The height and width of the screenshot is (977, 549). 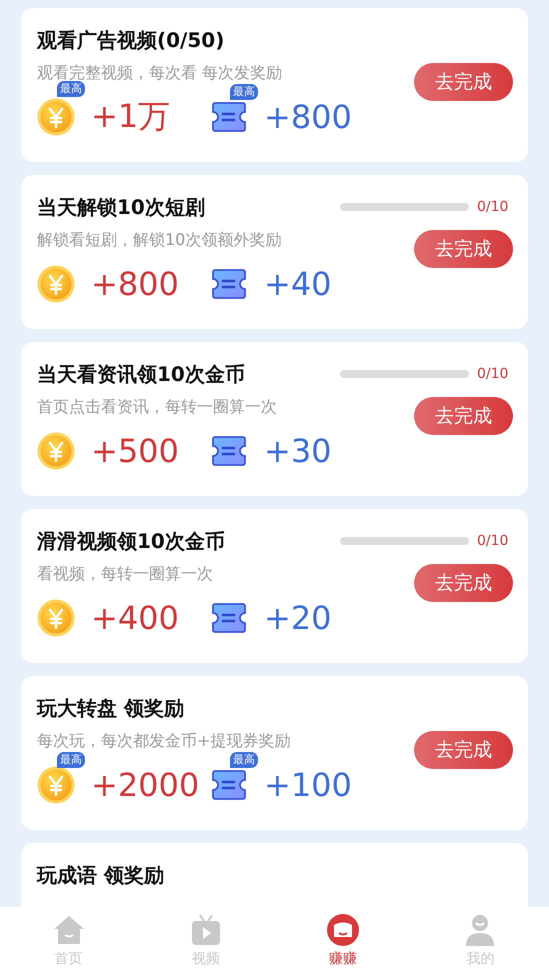 I want to click on reward-amount: +400, so click(x=135, y=618).